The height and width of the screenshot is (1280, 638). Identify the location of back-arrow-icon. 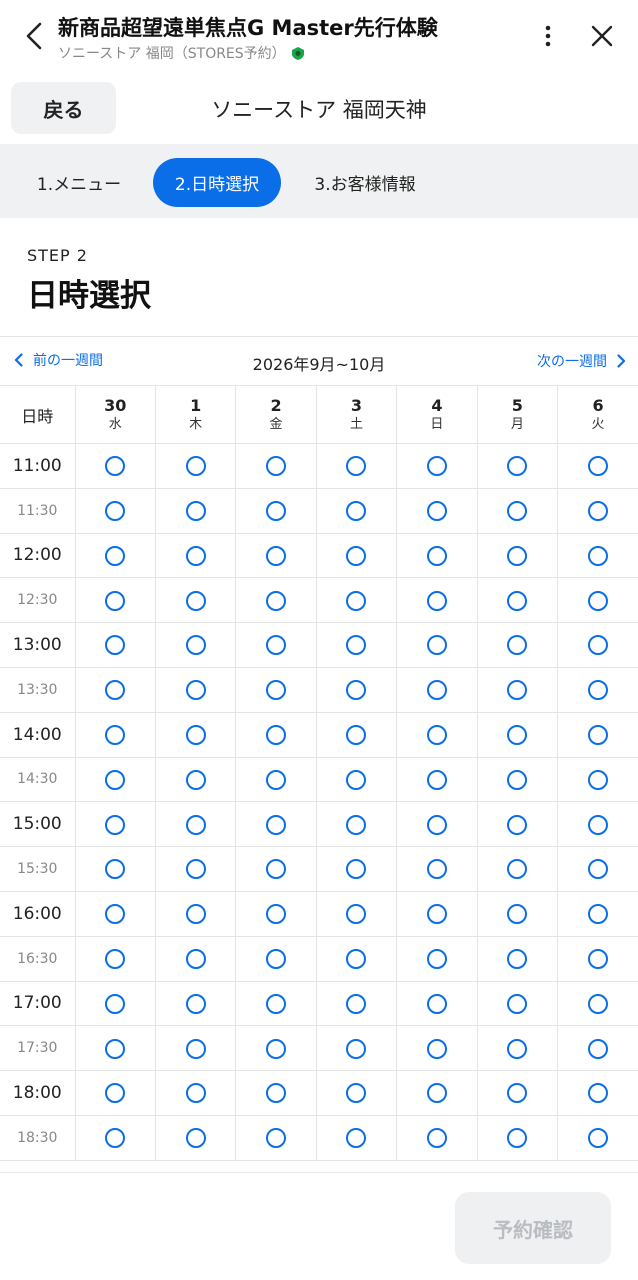
(34, 36).